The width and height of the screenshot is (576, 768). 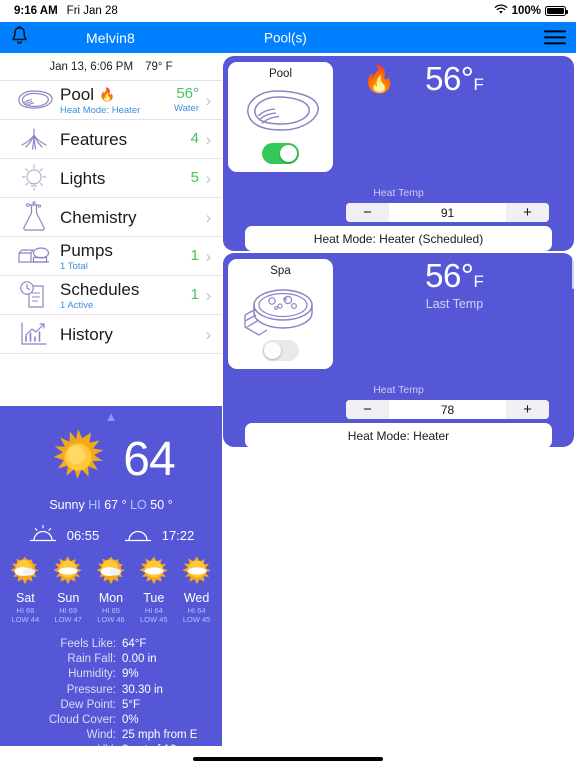 What do you see at coordinates (280, 153) in the screenshot?
I see `pool-power-toggle` at bounding box center [280, 153].